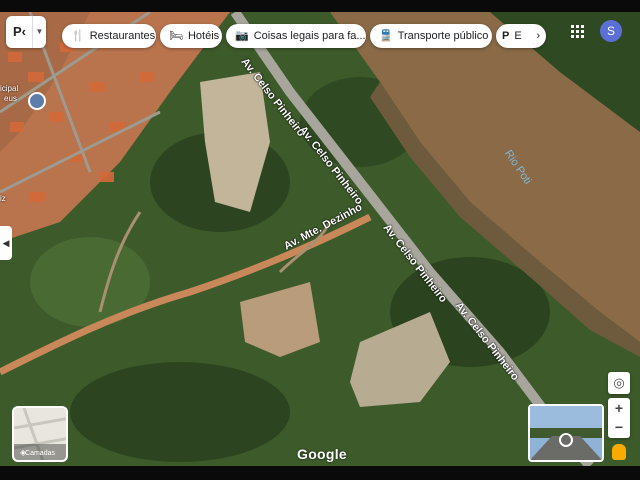  Describe the element at coordinates (176, 35) in the screenshot. I see `hotel-icon: 🛏` at that location.